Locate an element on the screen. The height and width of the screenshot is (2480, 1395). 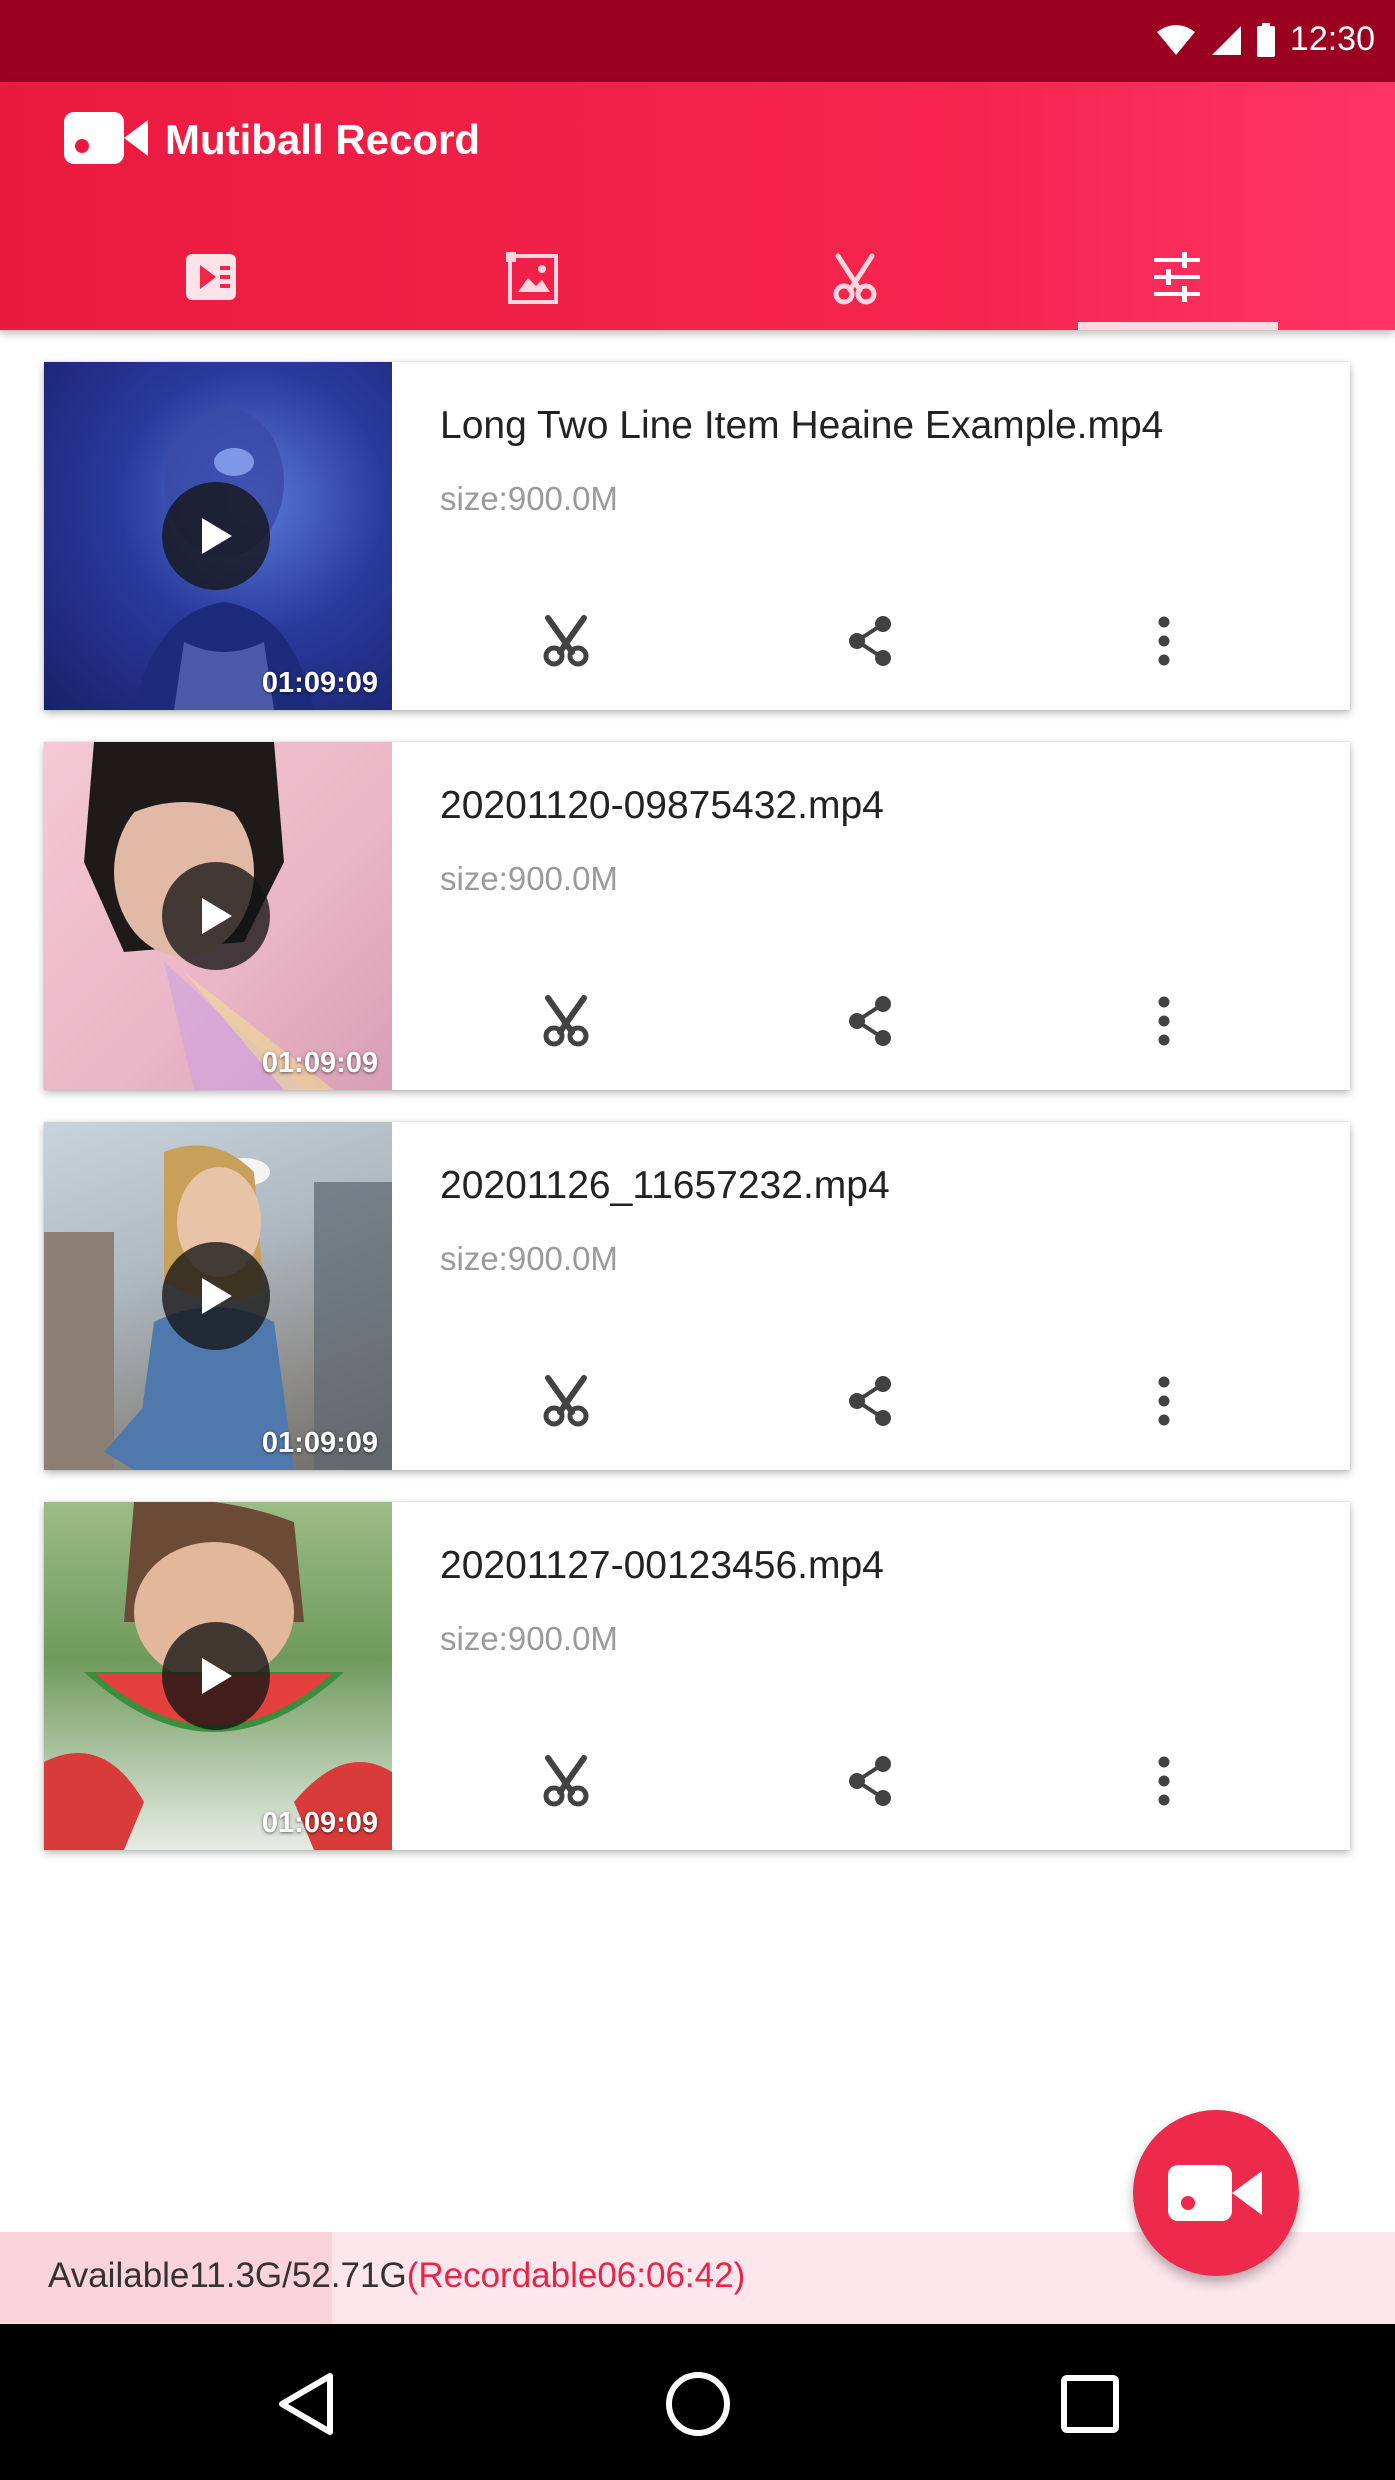
video-title: 20201120-09875432.mp4 is located at coordinates (662, 805).